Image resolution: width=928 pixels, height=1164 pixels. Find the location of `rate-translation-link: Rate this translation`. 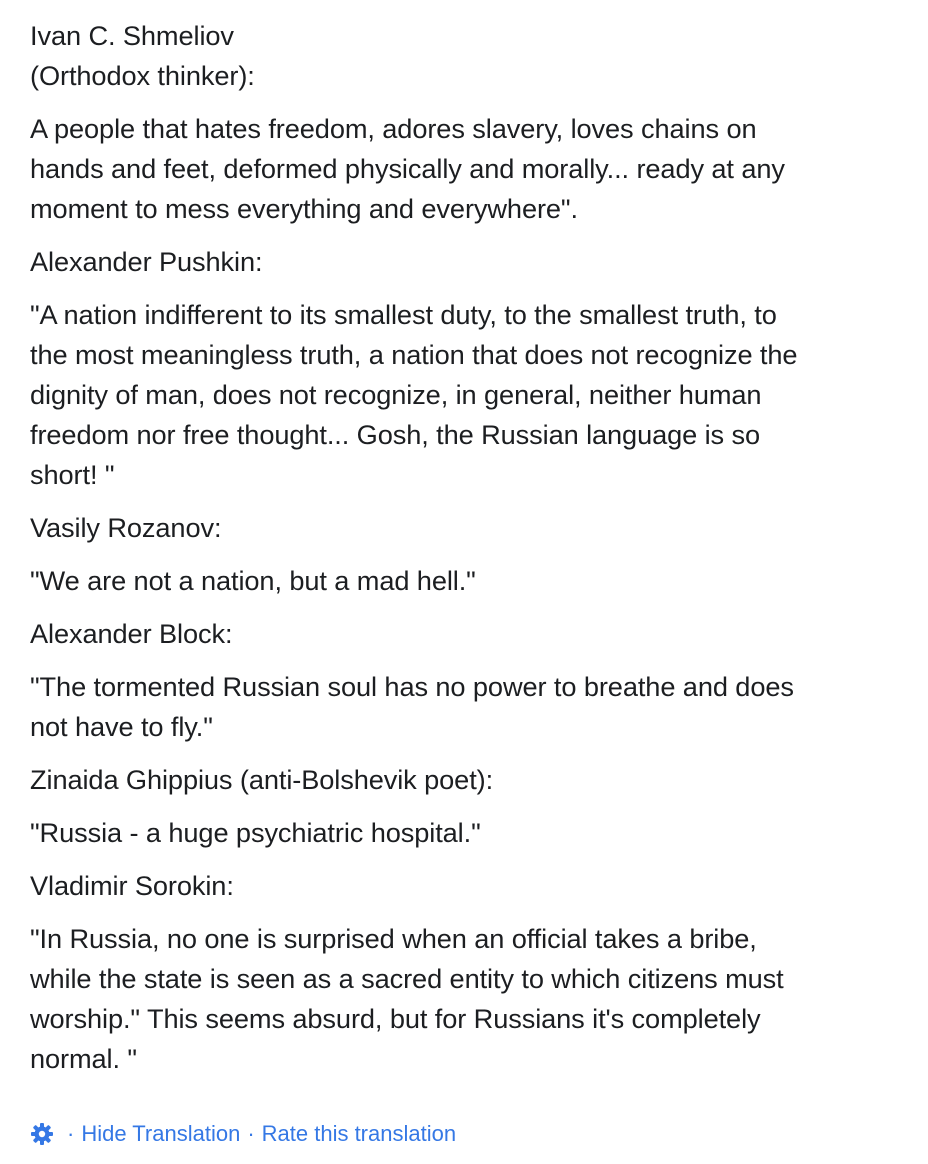

rate-translation-link: Rate this translation is located at coordinates (359, 1134).